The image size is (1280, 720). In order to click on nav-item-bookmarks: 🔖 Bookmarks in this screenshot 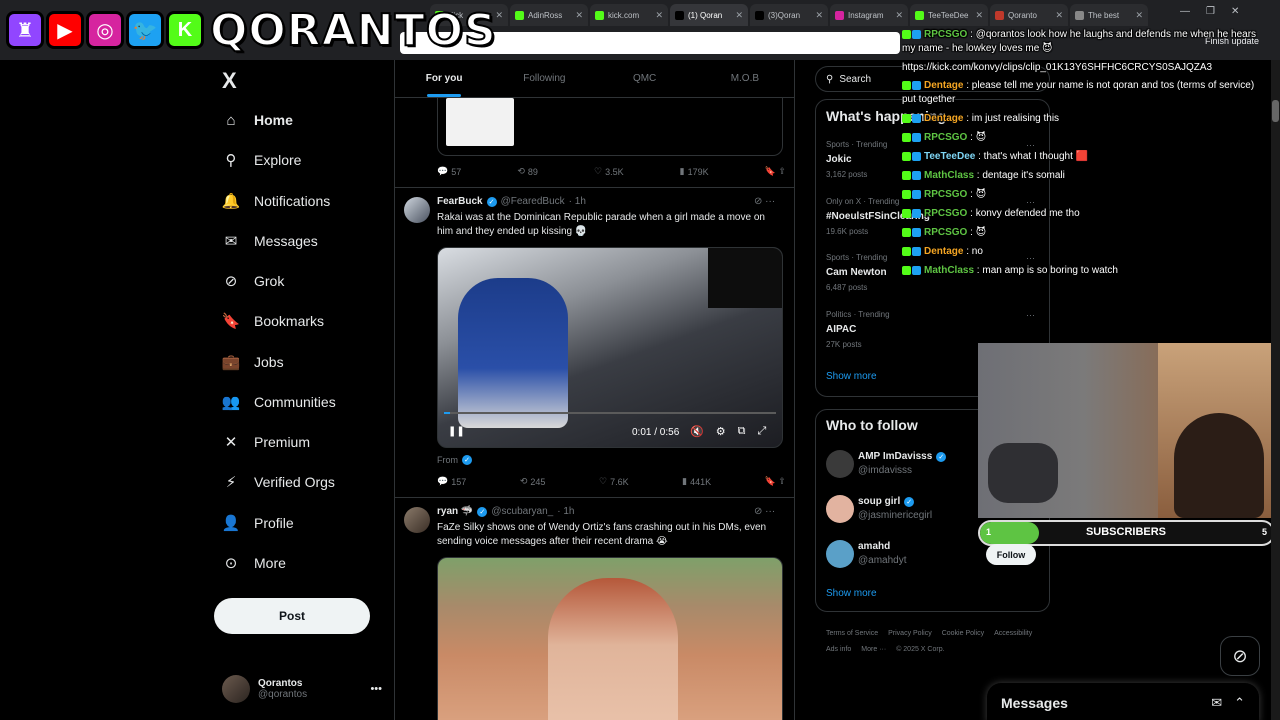, I will do `click(273, 321)`.